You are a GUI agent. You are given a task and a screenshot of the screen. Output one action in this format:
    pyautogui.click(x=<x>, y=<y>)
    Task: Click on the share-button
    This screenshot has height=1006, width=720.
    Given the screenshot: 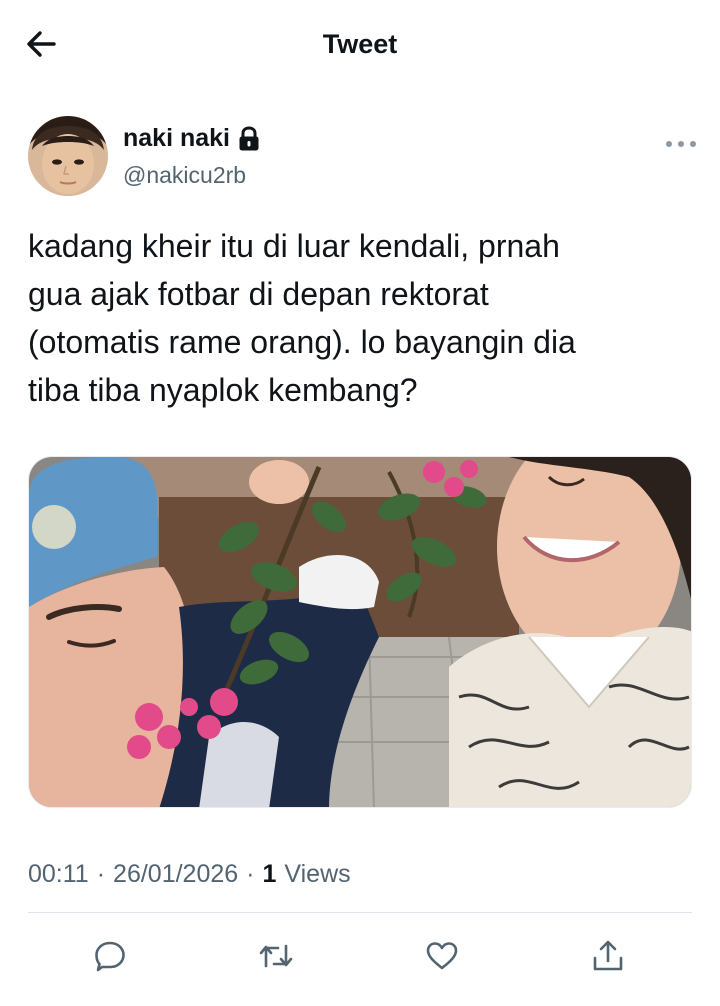 What is the action you would take?
    pyautogui.click(x=608, y=956)
    